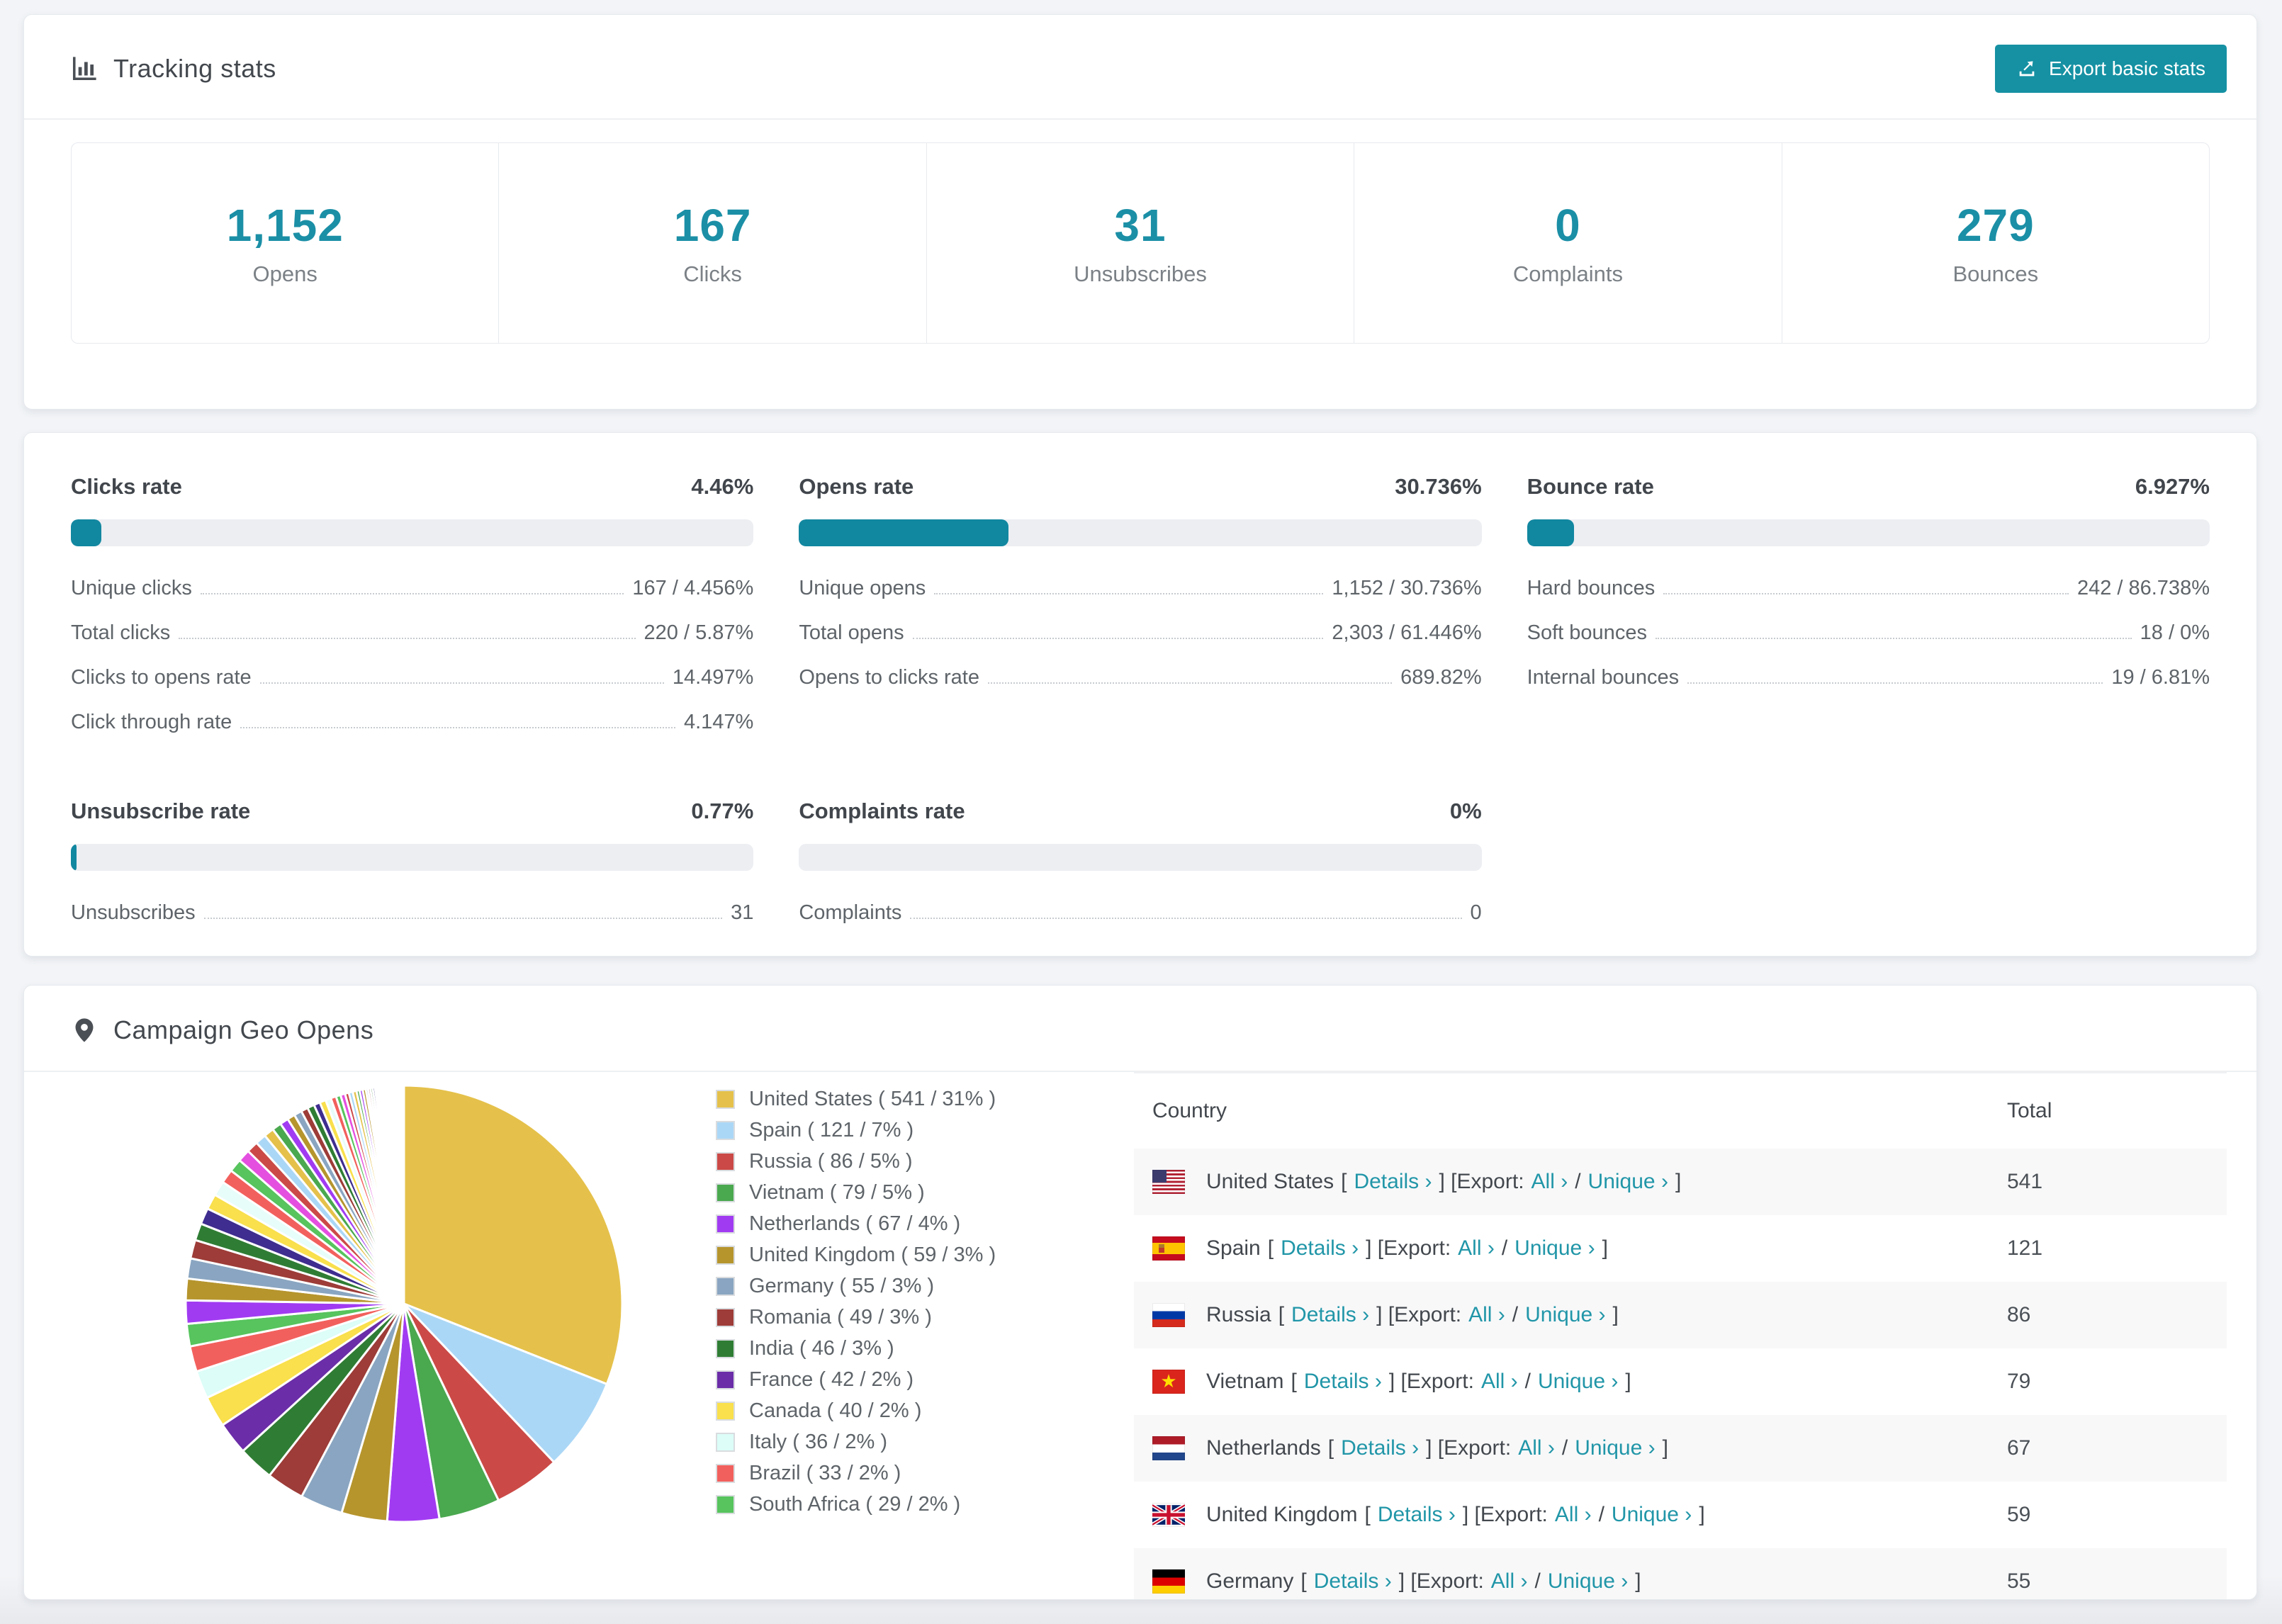 This screenshot has width=2282, height=1624. What do you see at coordinates (1587, 632) in the screenshot?
I see `rate-row-label: Soft bounces` at bounding box center [1587, 632].